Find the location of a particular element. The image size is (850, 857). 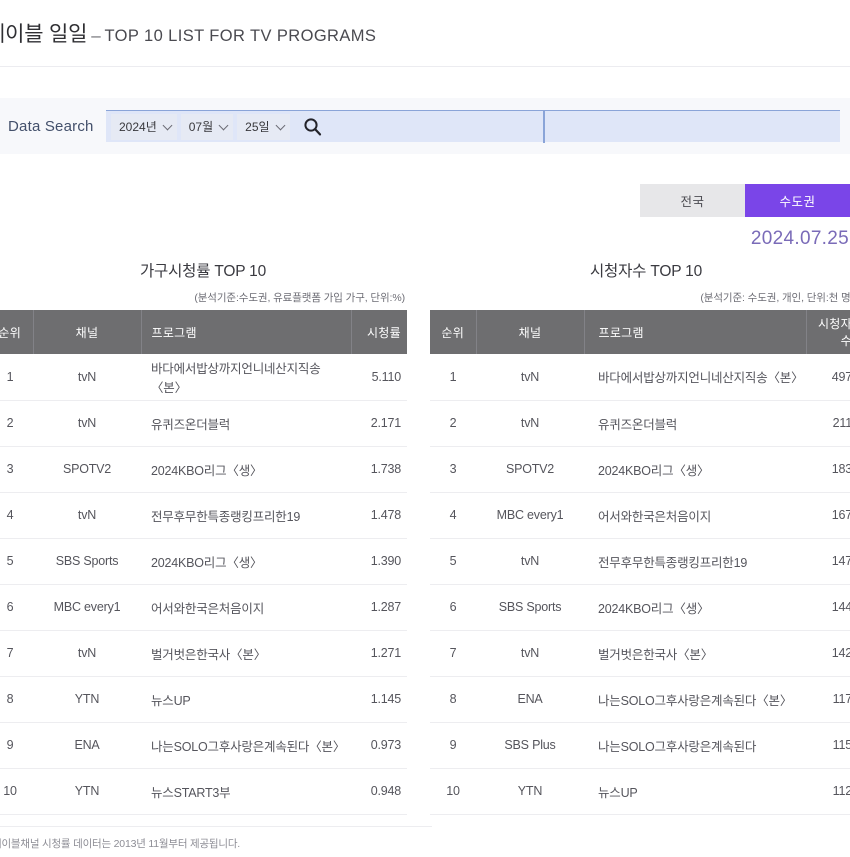

table-row: 4 MBC every1 어서와한국은처음이지 167 is located at coordinates (640, 515).